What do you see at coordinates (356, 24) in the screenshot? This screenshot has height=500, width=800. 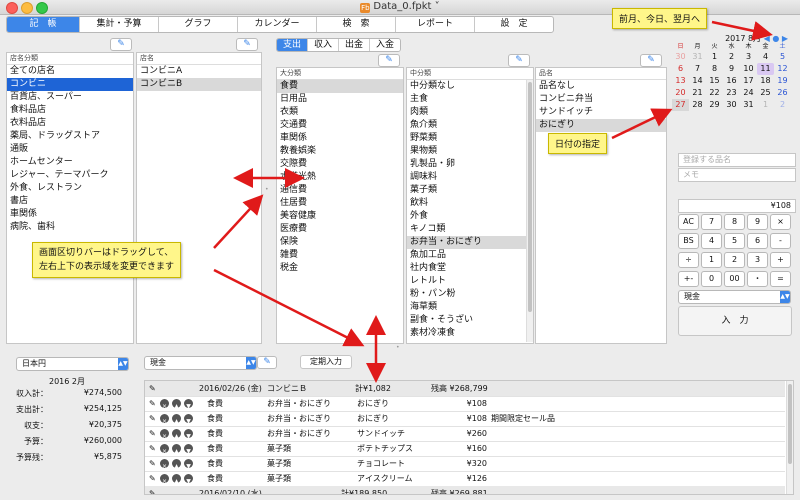 I see `tab-search: 検 索` at bounding box center [356, 24].